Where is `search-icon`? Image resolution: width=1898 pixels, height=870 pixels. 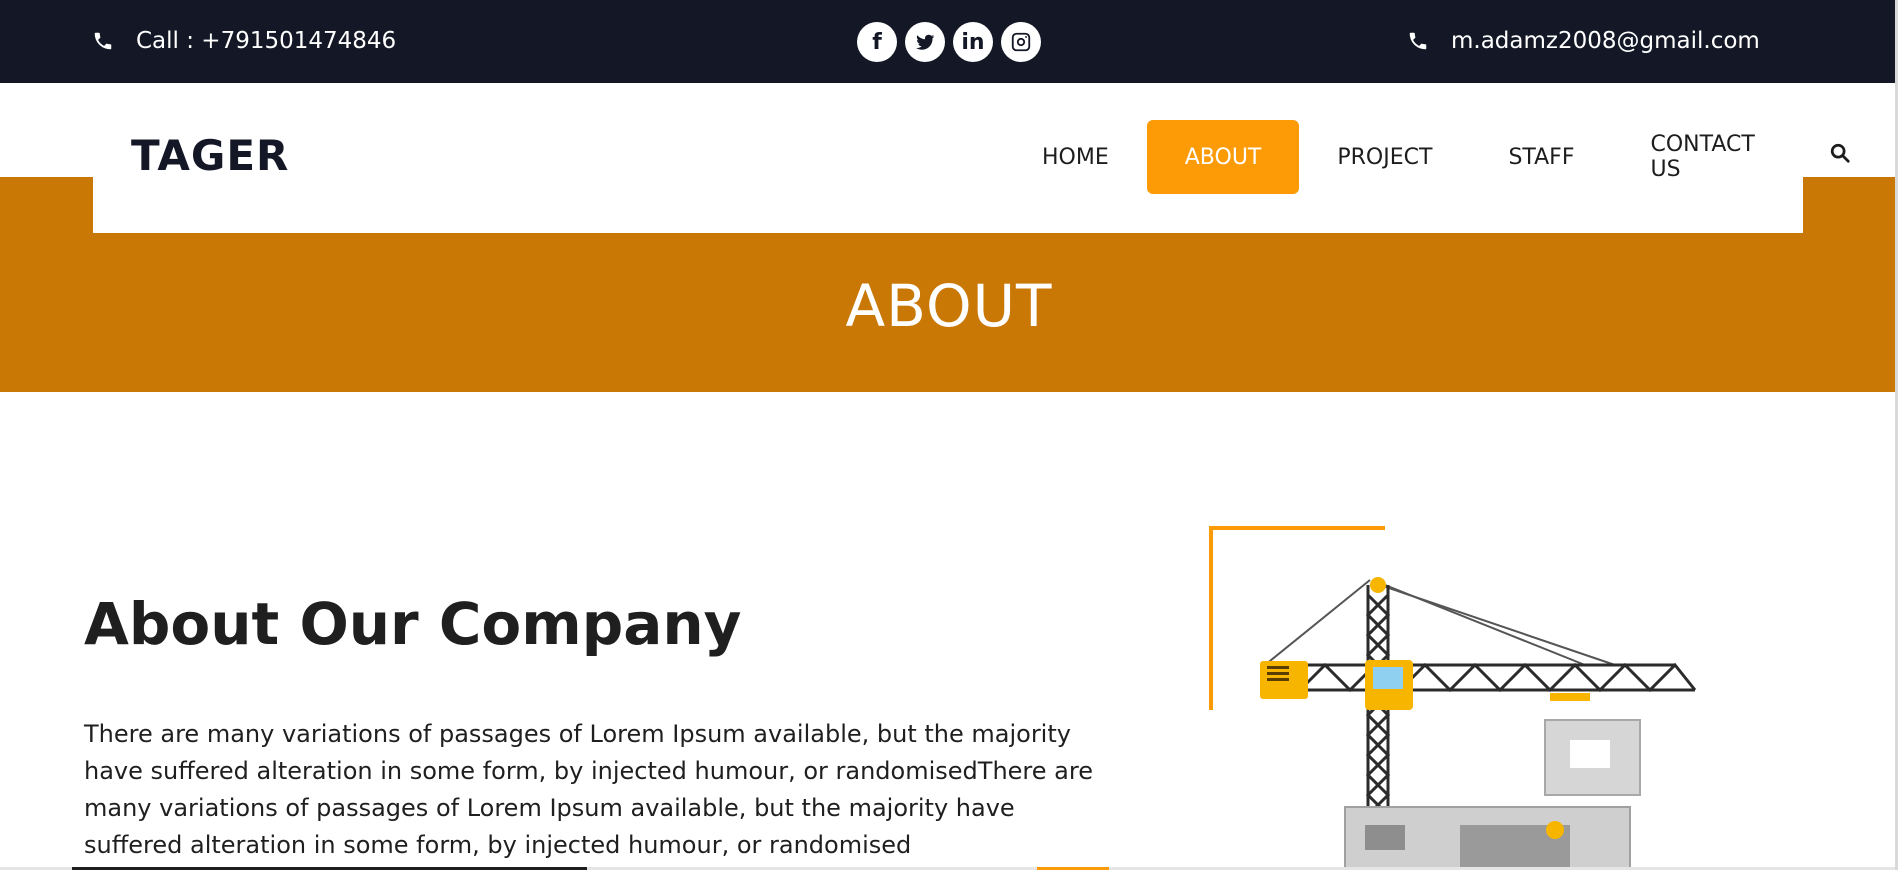 search-icon is located at coordinates (1840, 153).